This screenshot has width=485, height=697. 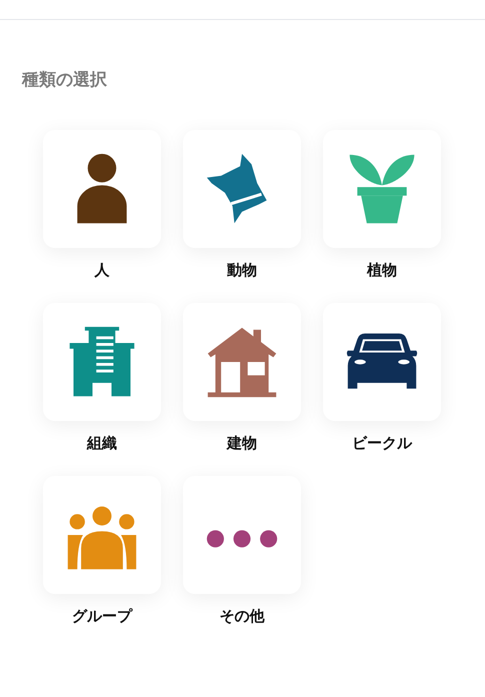 What do you see at coordinates (382, 443) in the screenshot?
I see `category-label: ビークル` at bounding box center [382, 443].